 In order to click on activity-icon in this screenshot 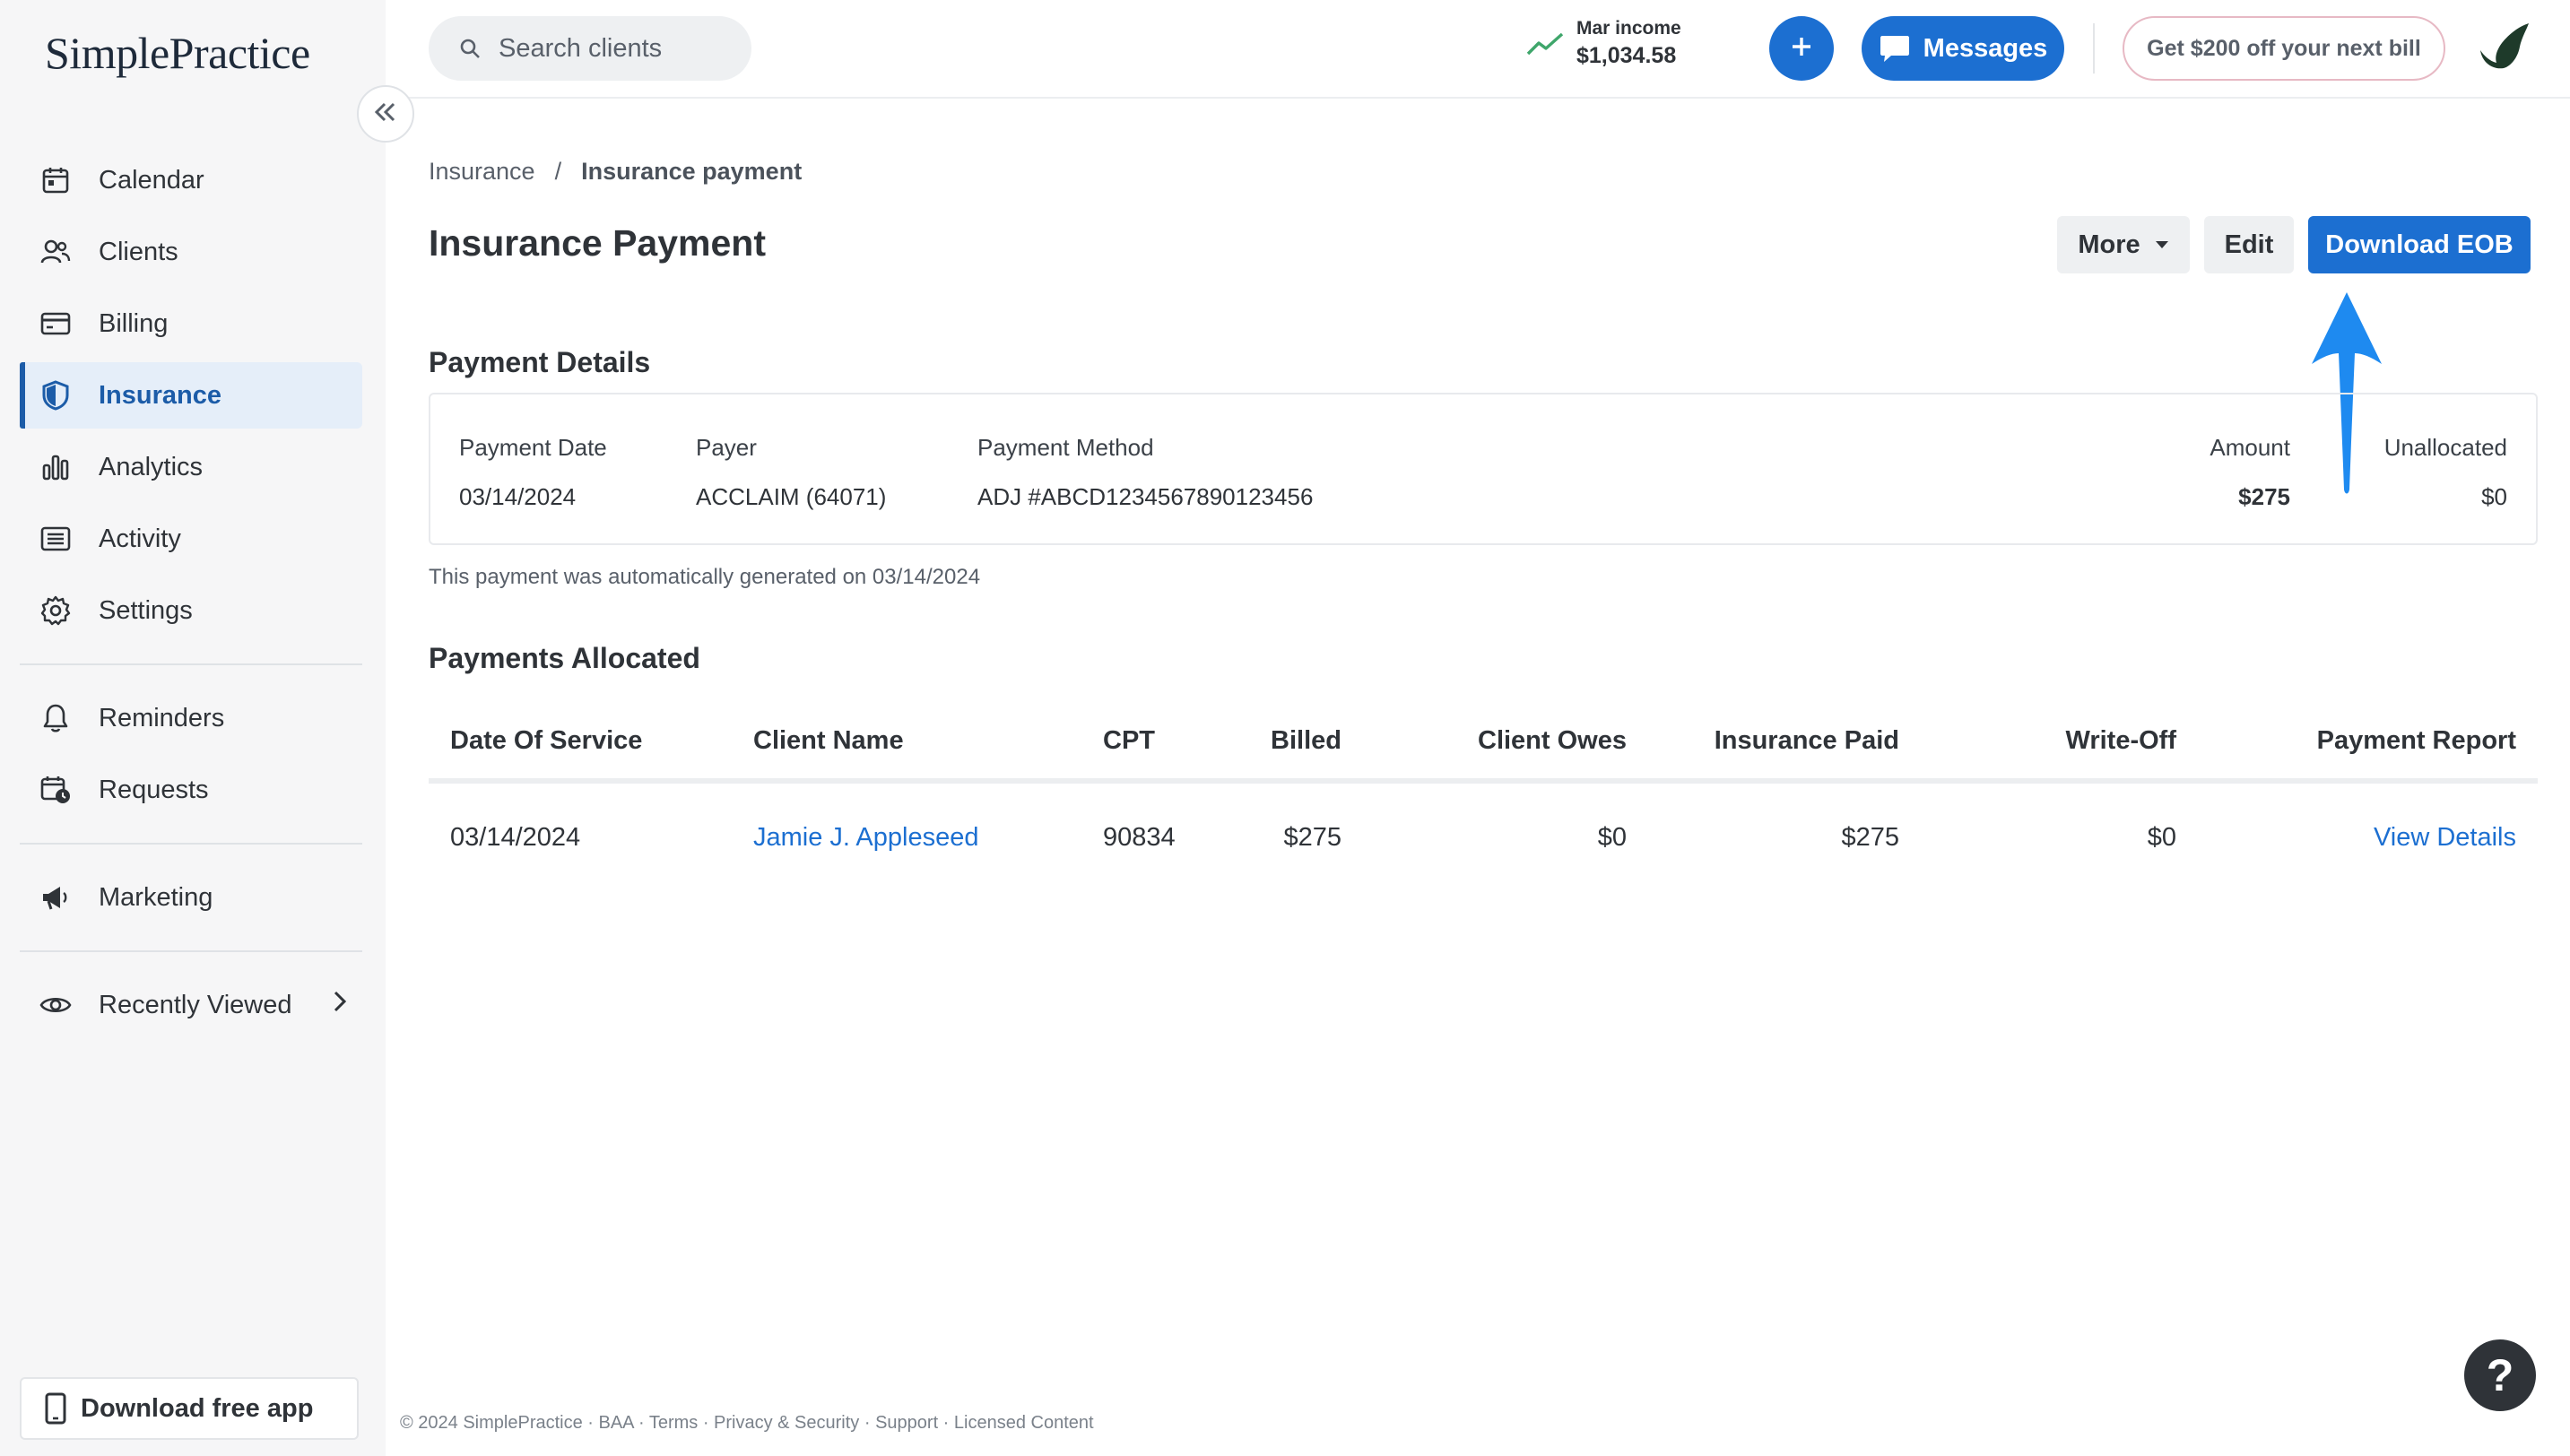, I will do `click(55, 539)`.